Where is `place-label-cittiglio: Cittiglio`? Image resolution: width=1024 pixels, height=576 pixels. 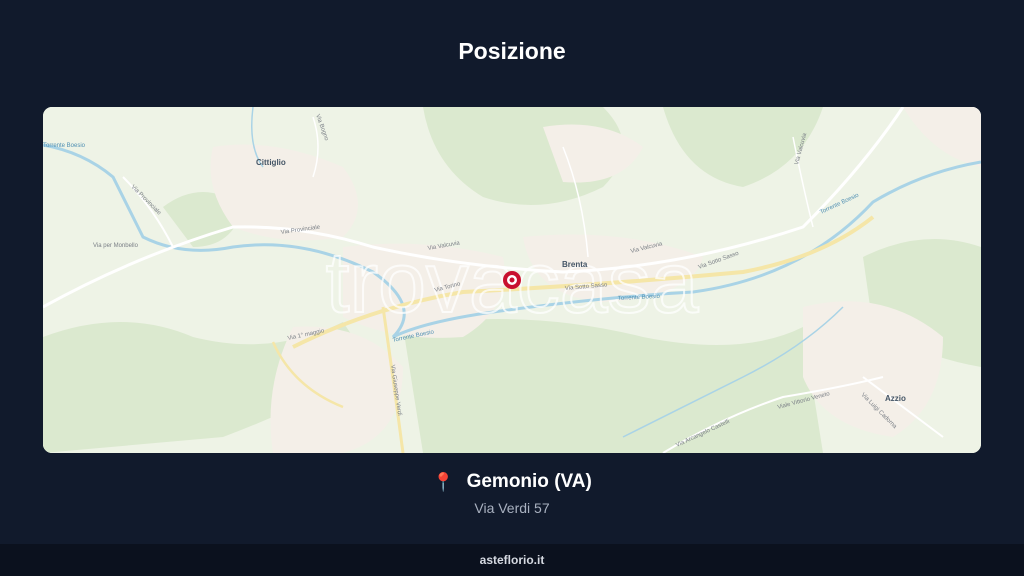
place-label-cittiglio: Cittiglio is located at coordinates (271, 162).